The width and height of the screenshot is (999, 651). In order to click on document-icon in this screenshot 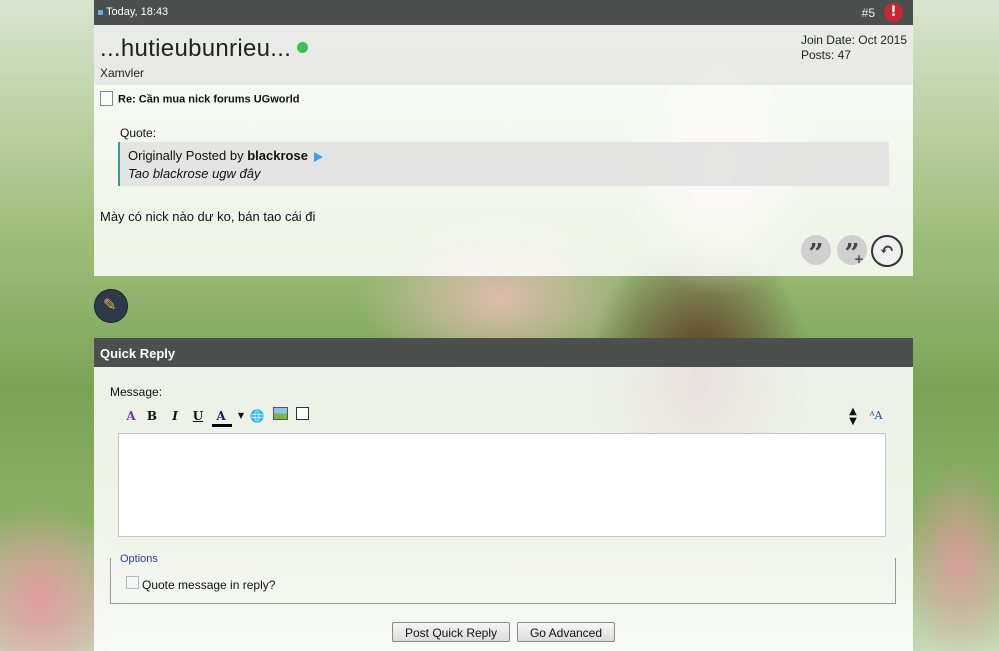, I will do `click(106, 98)`.